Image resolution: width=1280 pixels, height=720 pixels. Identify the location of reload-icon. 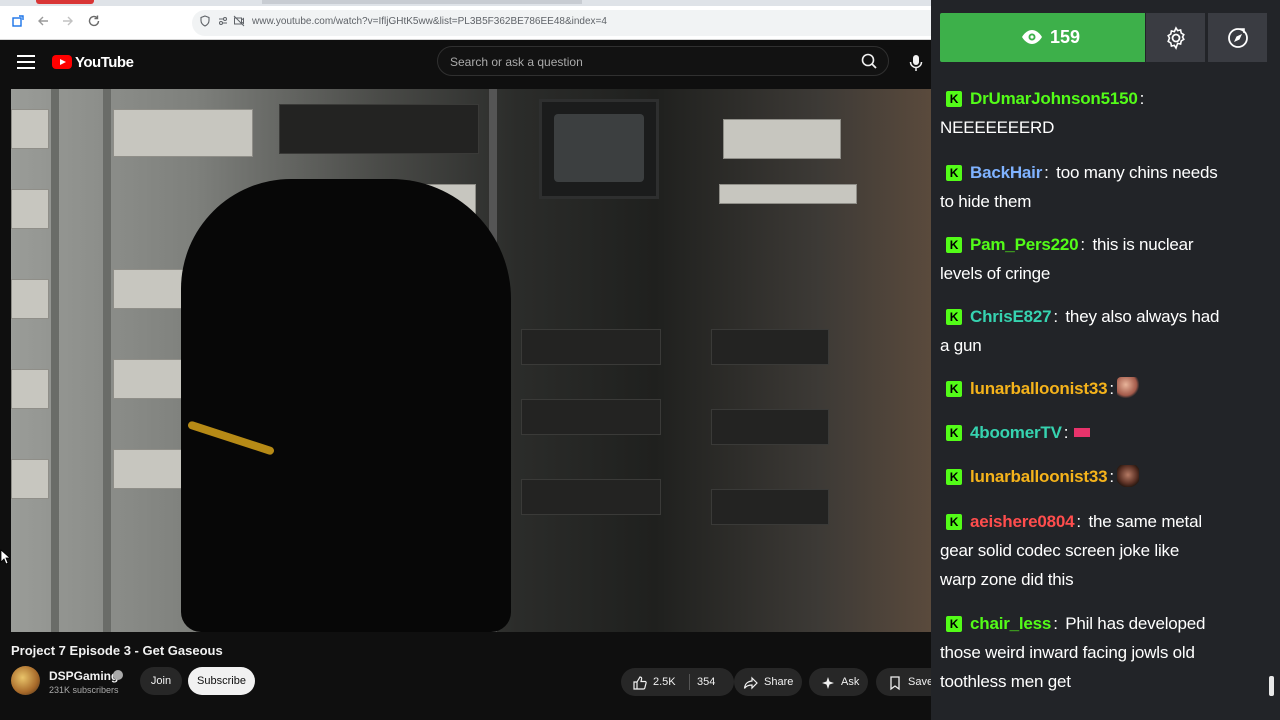
(94, 23).